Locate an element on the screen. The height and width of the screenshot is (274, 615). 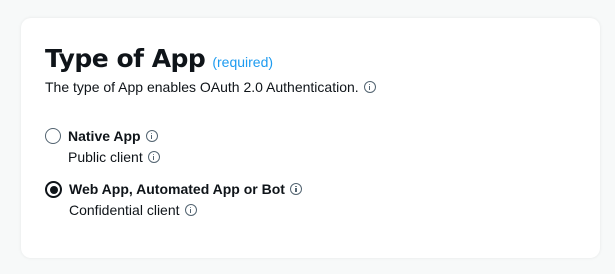
native-app-label-row: Native App is located at coordinates (114, 136).